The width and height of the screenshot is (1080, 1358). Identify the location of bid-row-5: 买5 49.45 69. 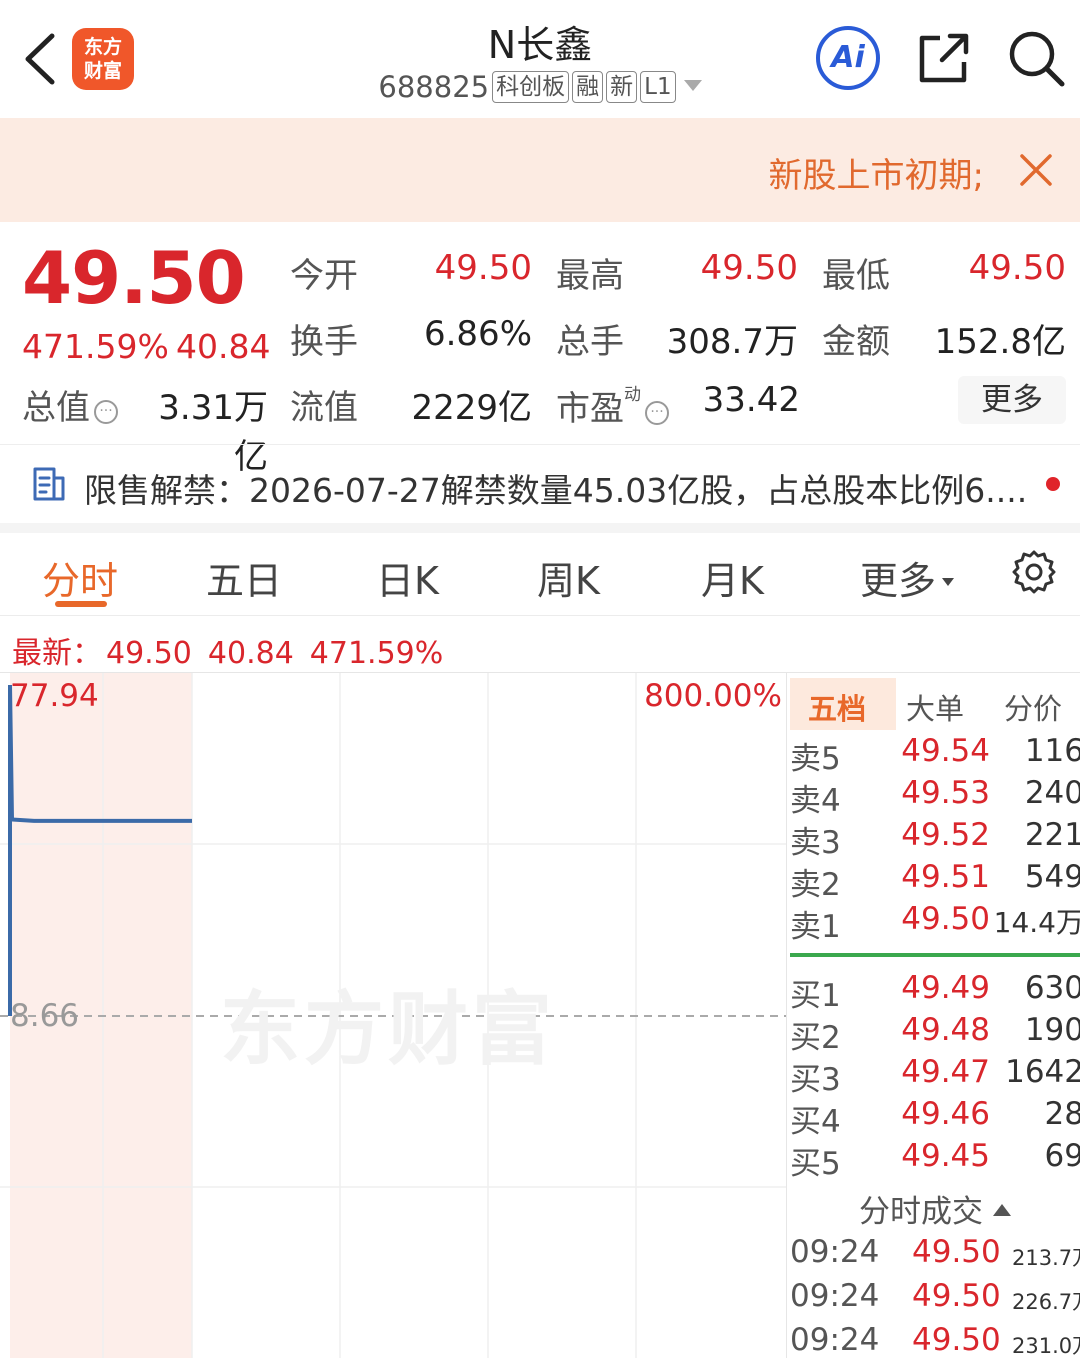
(935, 1160).